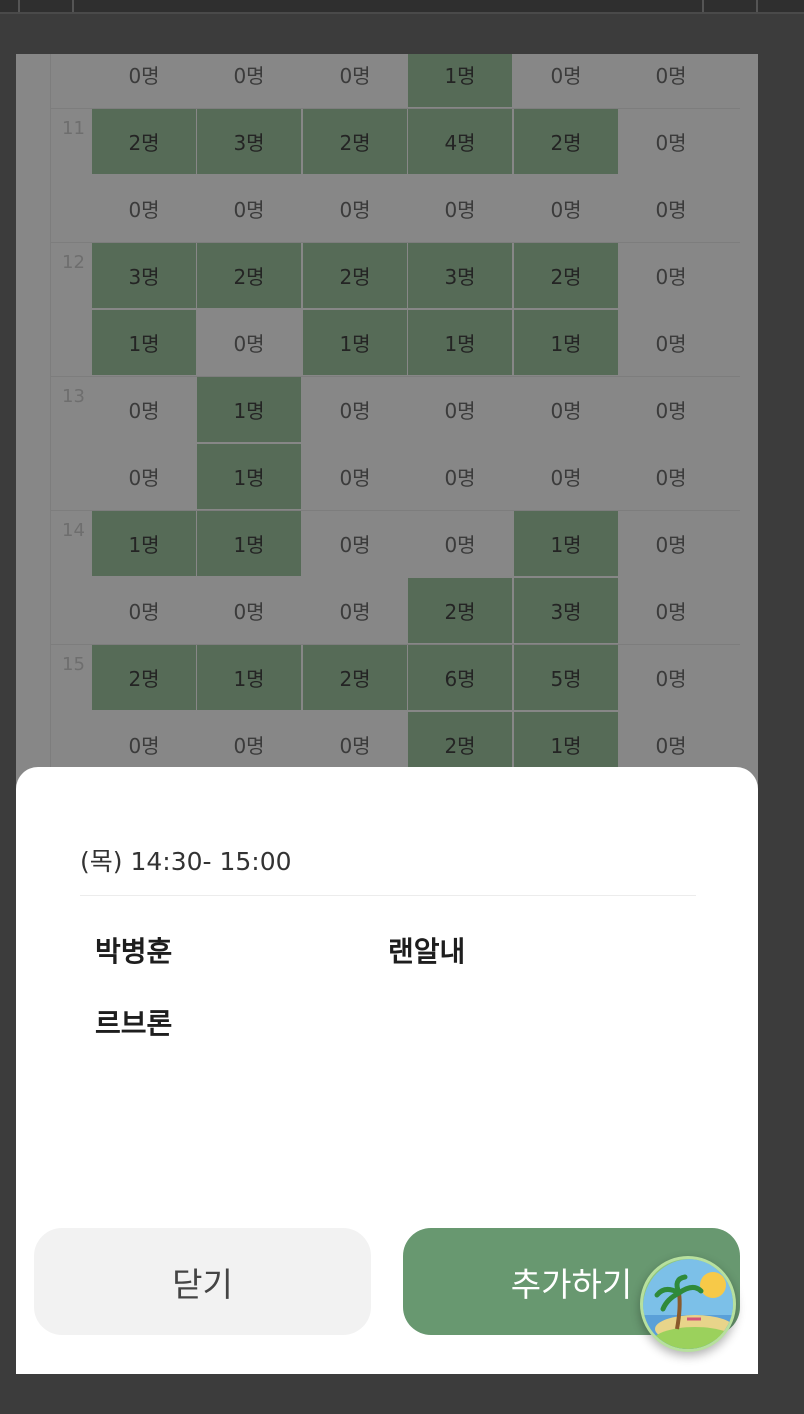 Image resolution: width=804 pixels, height=1414 pixels. I want to click on top-toolbar, so click(402, 7).